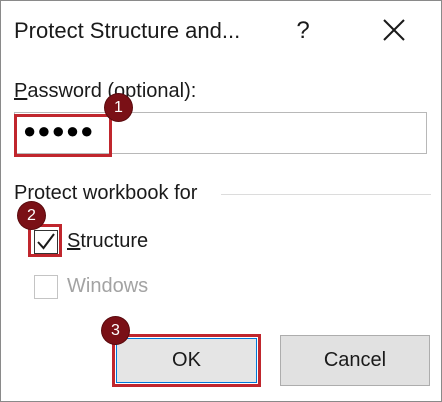 The width and height of the screenshot is (442, 402). What do you see at coordinates (186, 360) in the screenshot?
I see `ok-highlight-box` at bounding box center [186, 360].